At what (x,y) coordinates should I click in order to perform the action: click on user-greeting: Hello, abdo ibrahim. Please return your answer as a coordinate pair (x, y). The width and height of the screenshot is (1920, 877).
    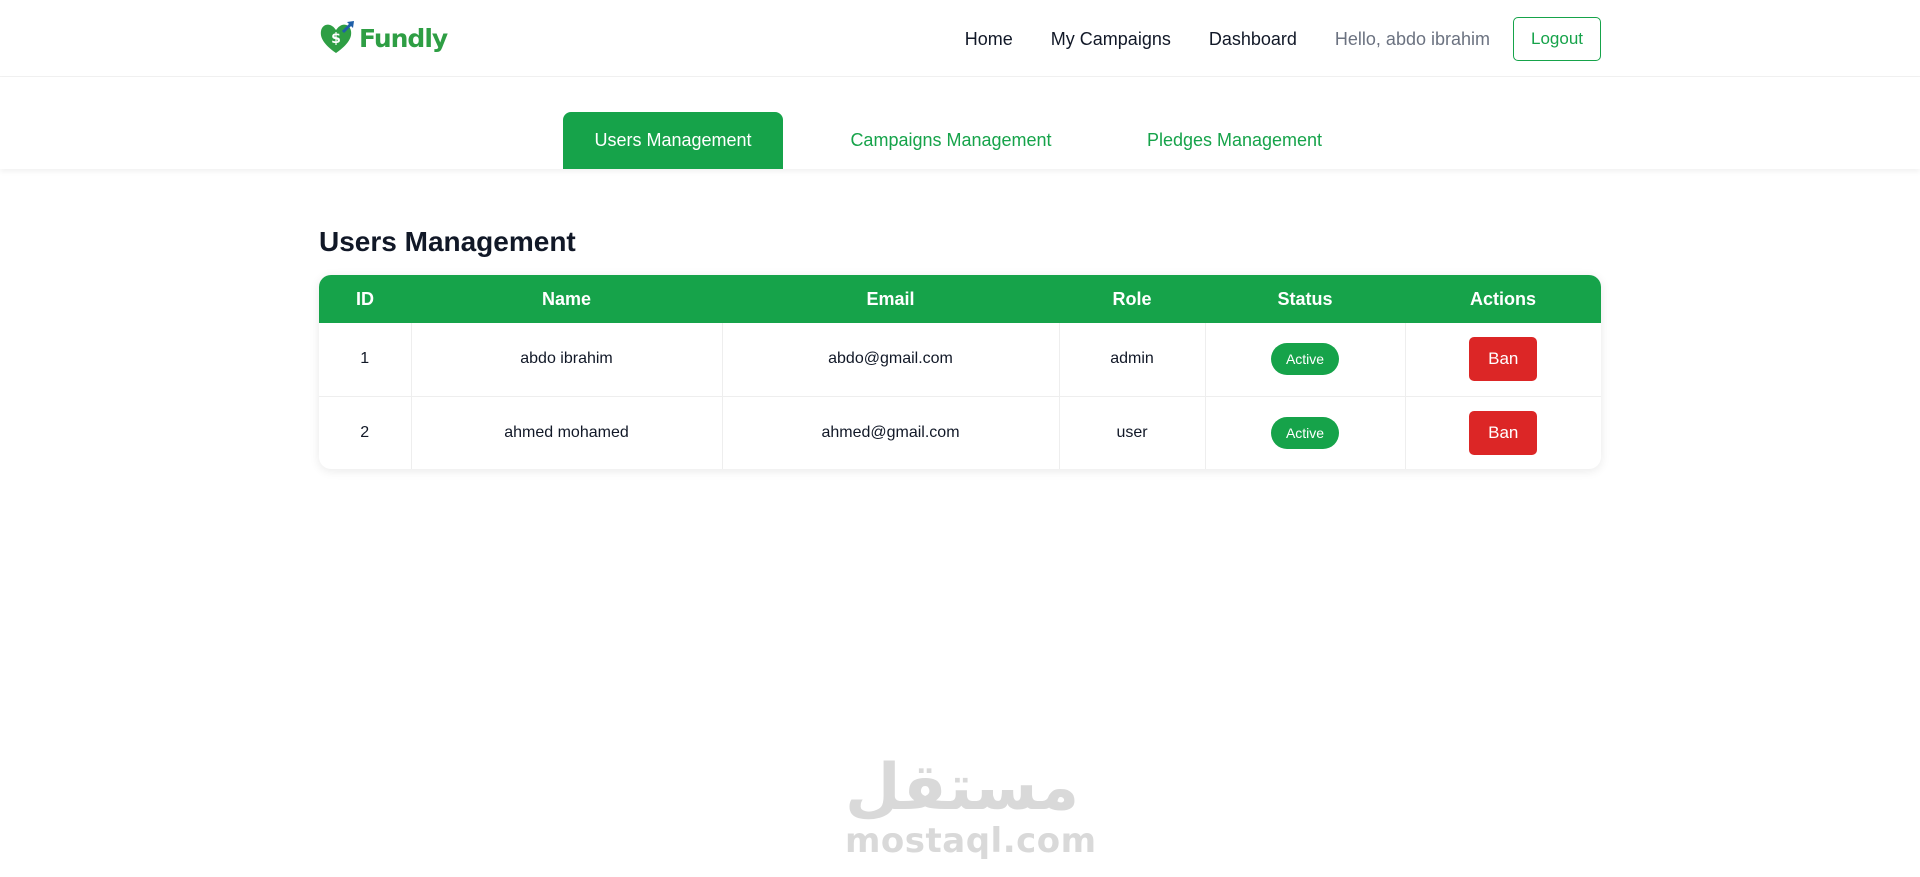
    Looking at the image, I should click on (1412, 38).